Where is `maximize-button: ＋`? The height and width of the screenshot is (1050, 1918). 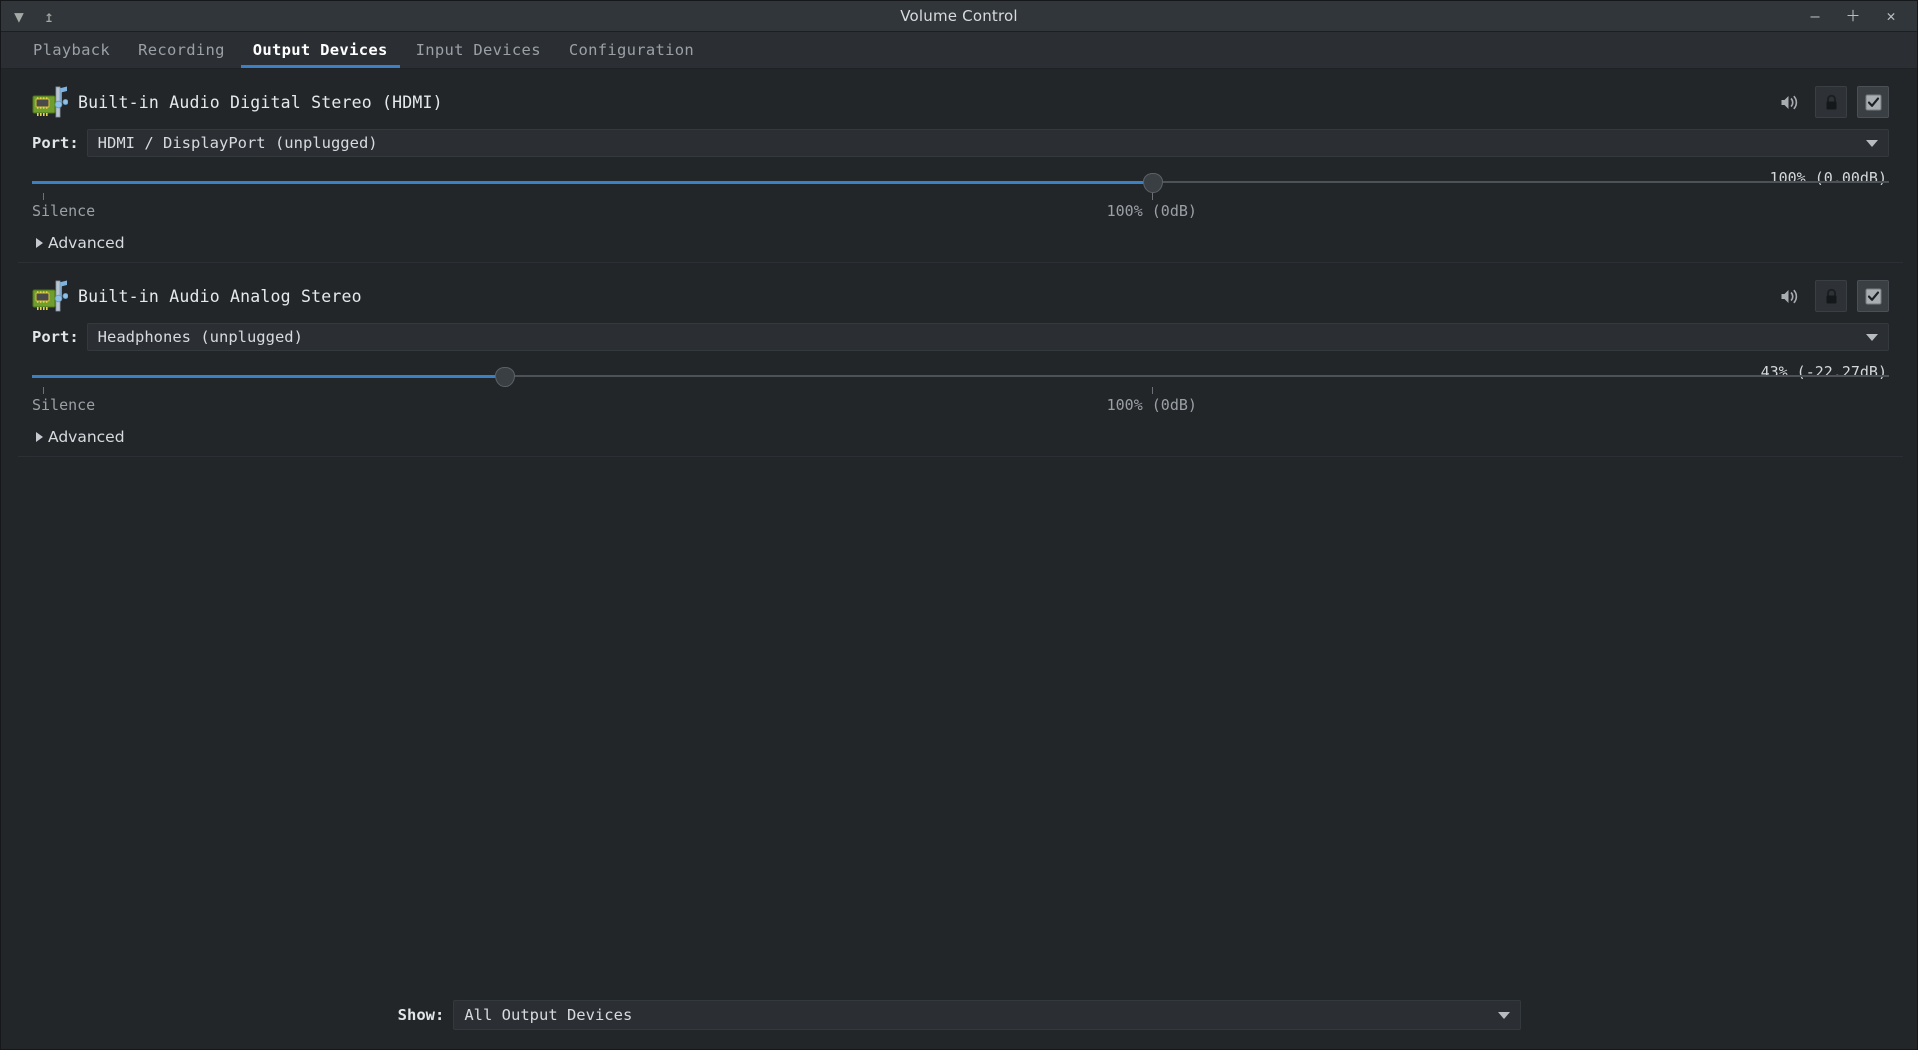
maximize-button: ＋ is located at coordinates (1853, 16).